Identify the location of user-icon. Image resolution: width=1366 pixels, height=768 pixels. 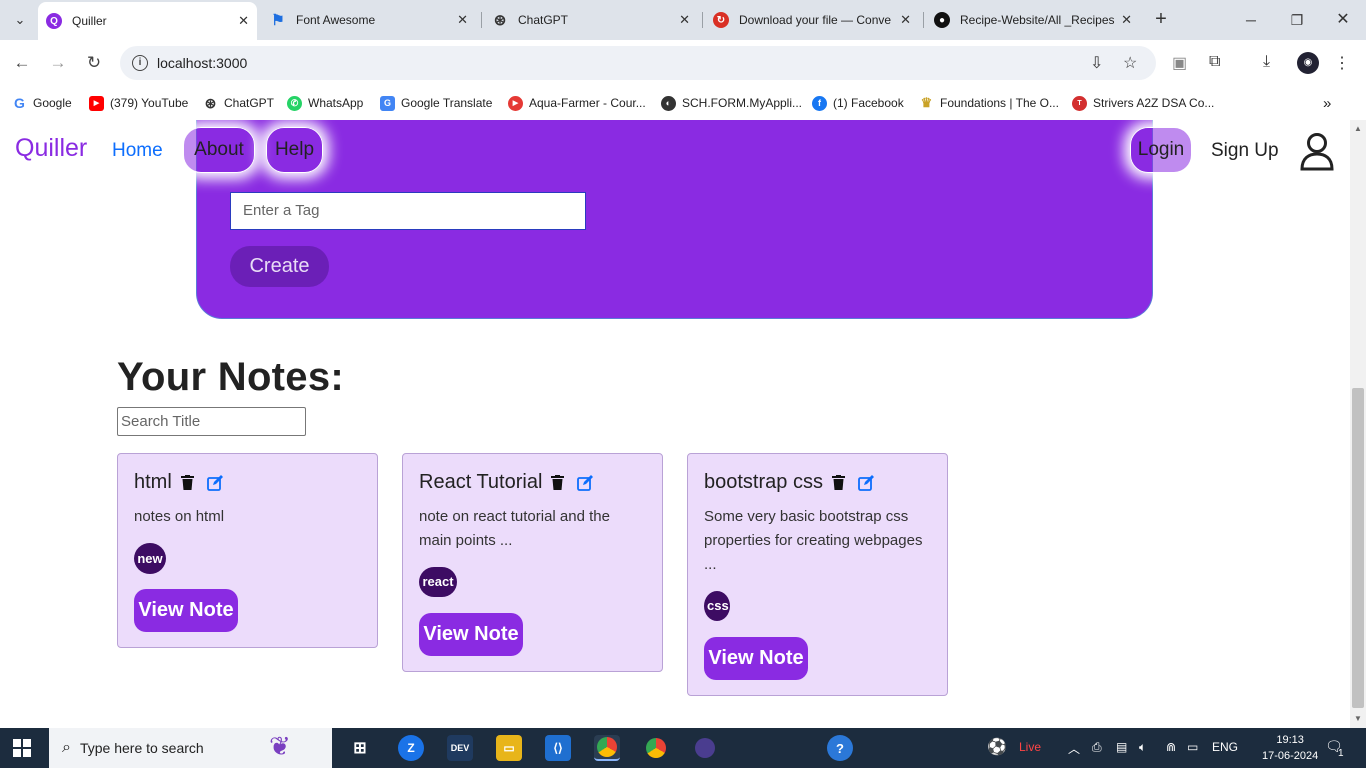
(1317, 151).